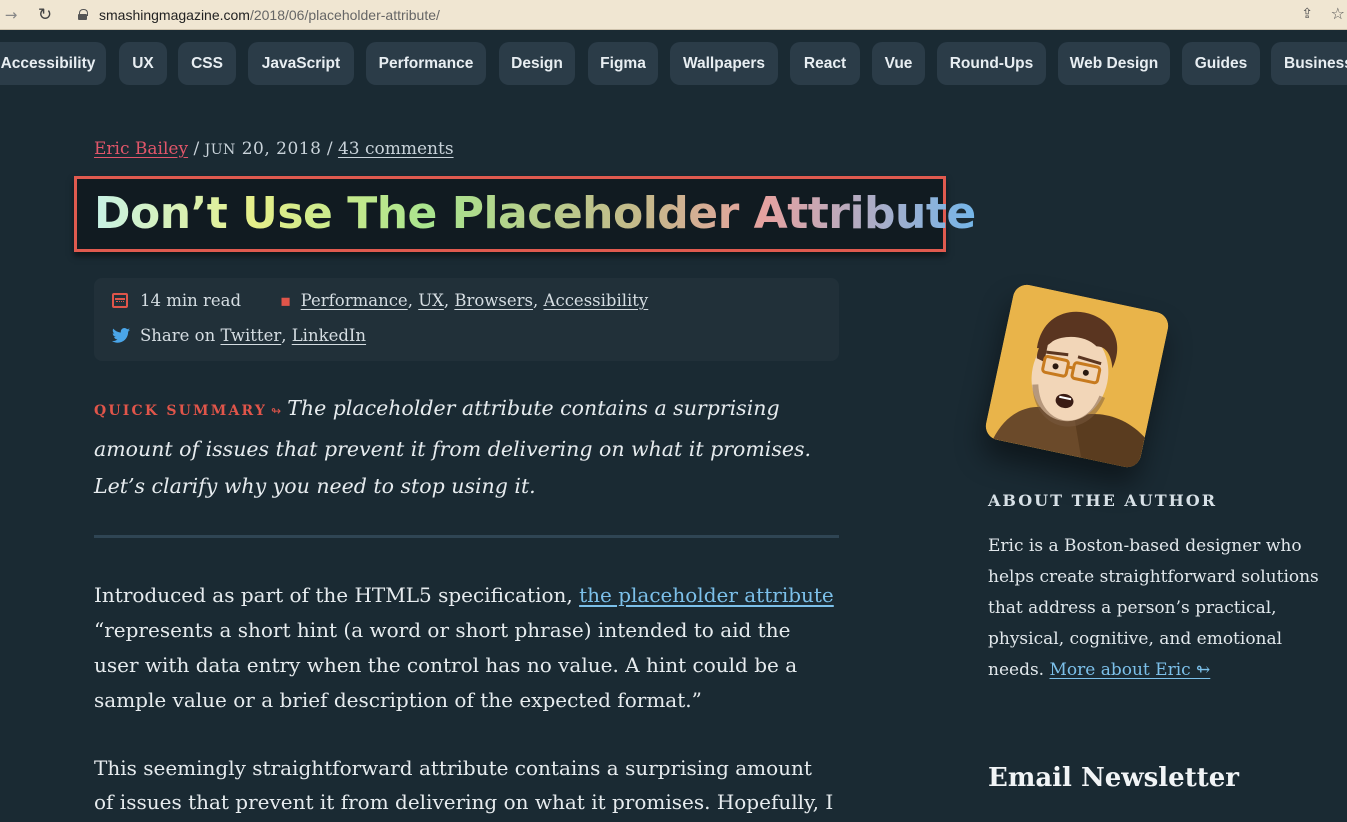 The width and height of the screenshot is (1347, 822). What do you see at coordinates (1221, 63) in the screenshot?
I see `category-guides: Guides` at bounding box center [1221, 63].